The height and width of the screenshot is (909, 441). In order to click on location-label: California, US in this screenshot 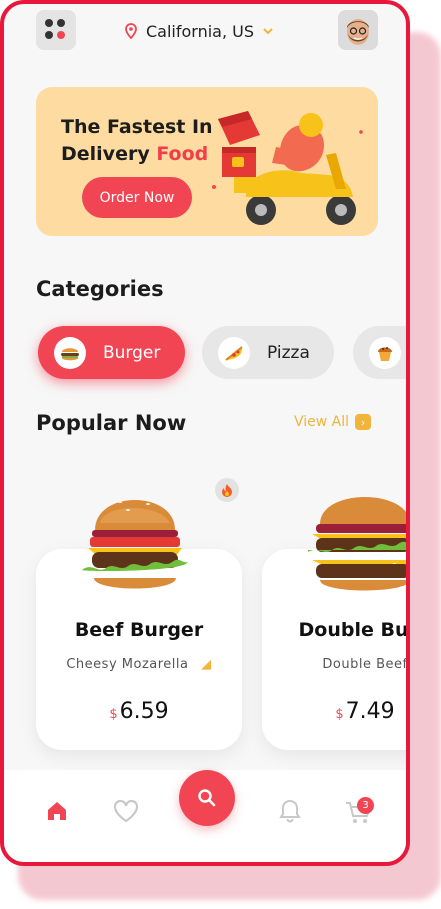, I will do `click(200, 31)`.